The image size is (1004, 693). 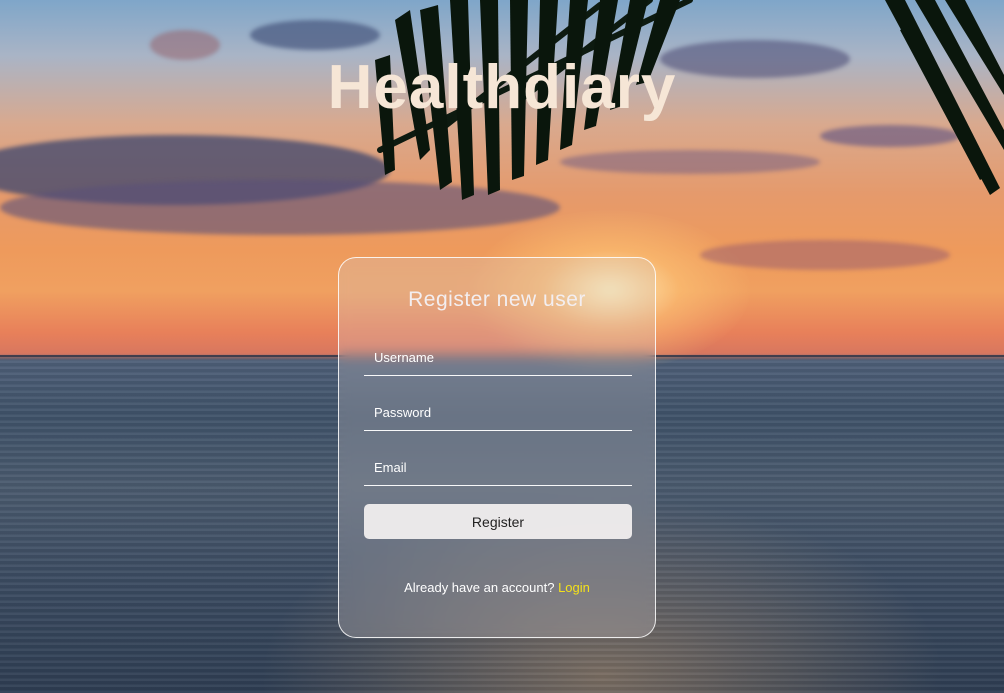 I want to click on username-input, so click(x=498, y=357).